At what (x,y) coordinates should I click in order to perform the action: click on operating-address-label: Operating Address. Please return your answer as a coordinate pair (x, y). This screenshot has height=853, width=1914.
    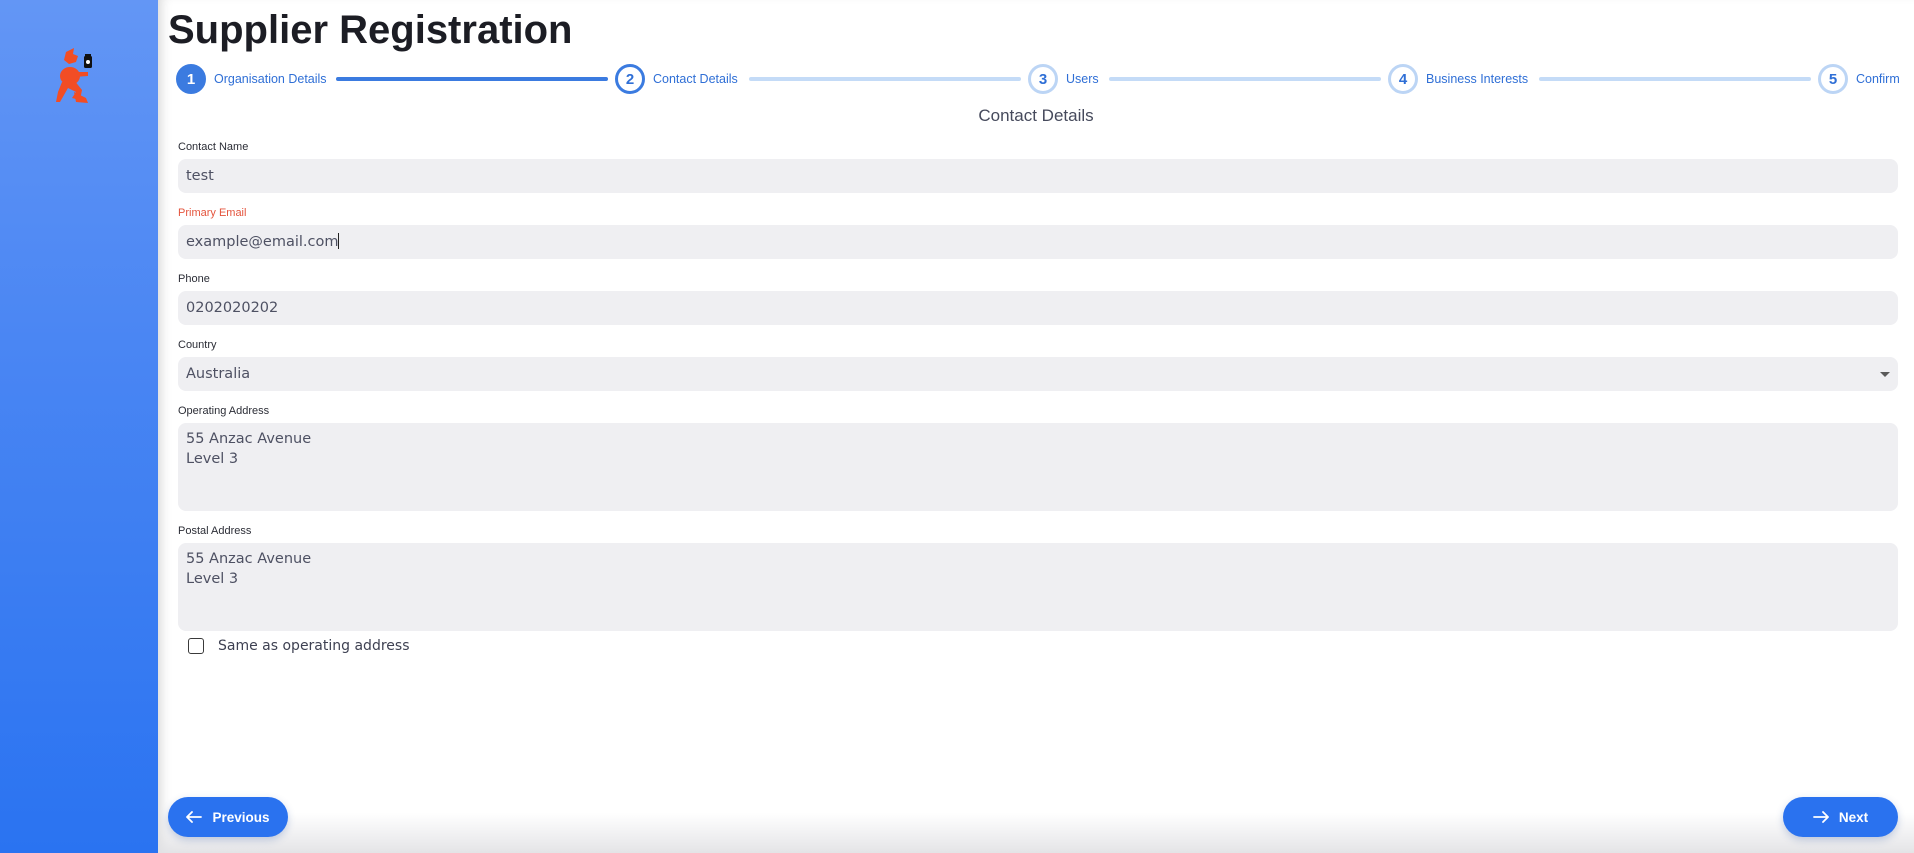
    Looking at the image, I should click on (224, 411).